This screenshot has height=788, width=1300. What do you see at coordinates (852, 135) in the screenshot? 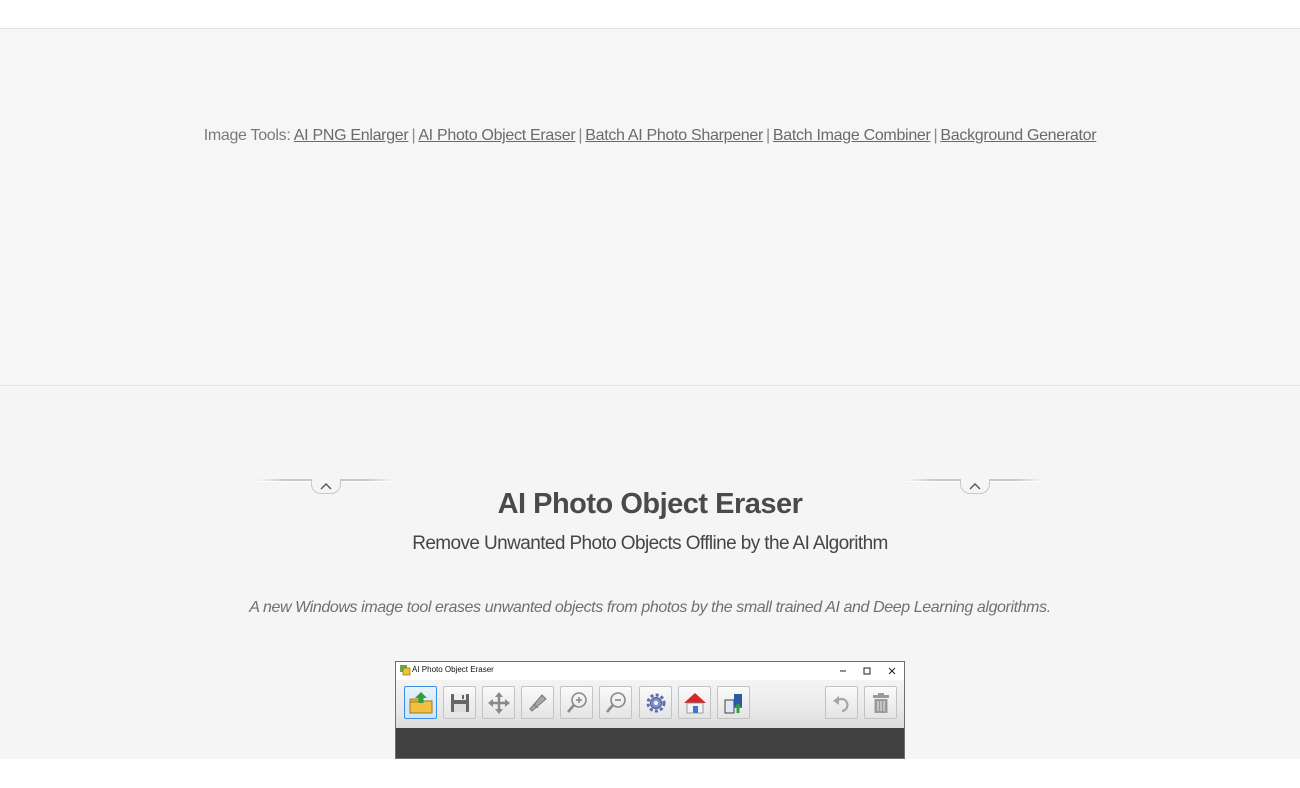
I see `link-batch-image-combiner: Batch Image Combiner` at bounding box center [852, 135].